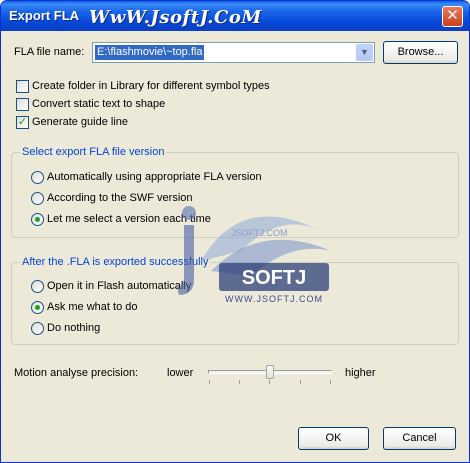  What do you see at coordinates (274, 299) in the screenshot?
I see `watermark-url: WWW.JSOFTJ.COM` at bounding box center [274, 299].